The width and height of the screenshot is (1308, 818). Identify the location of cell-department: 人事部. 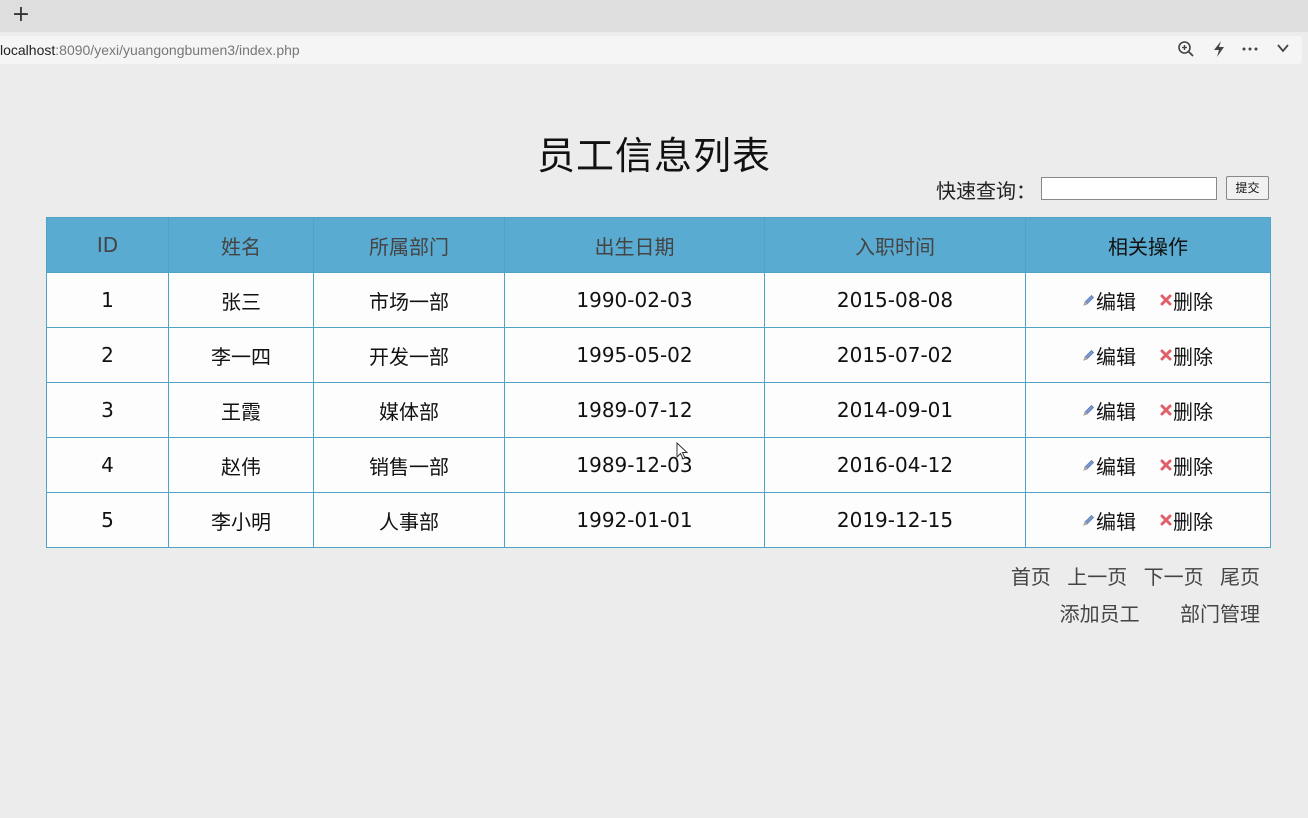
(409, 520).